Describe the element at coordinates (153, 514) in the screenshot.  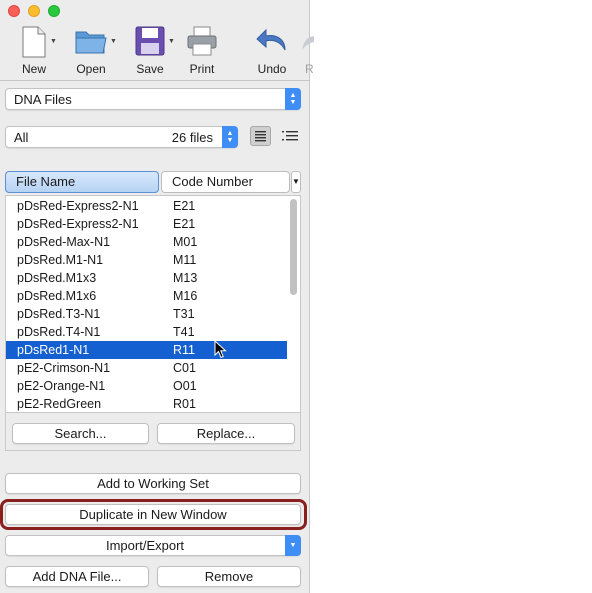
I see `highlight-frame` at that location.